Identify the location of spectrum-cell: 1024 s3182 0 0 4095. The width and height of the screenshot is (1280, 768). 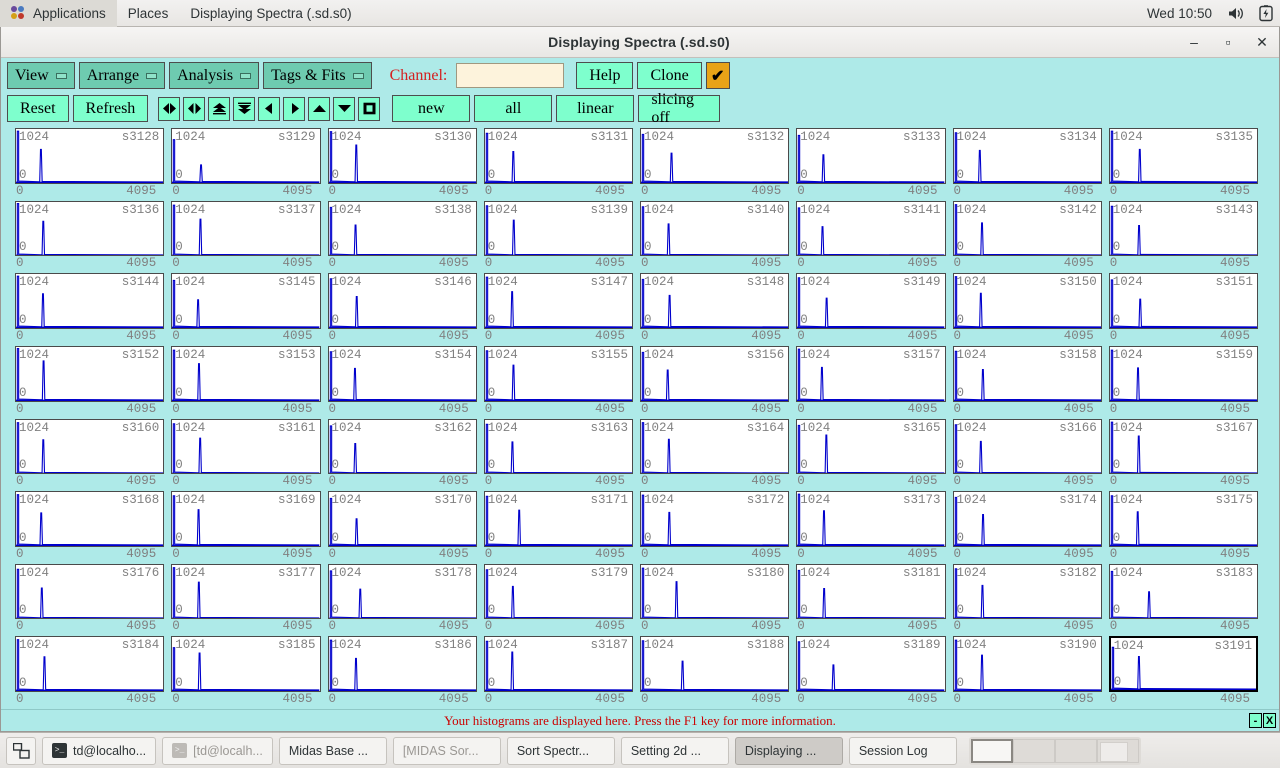
(1030, 600).